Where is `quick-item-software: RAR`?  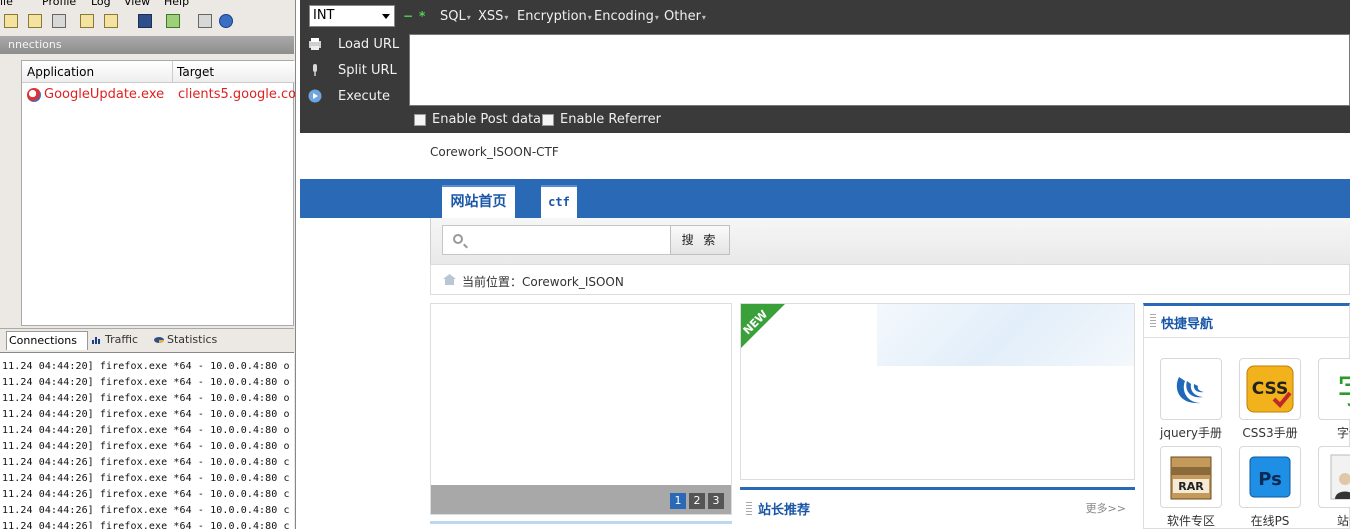
quick-item-software: RAR is located at coordinates (1191, 477).